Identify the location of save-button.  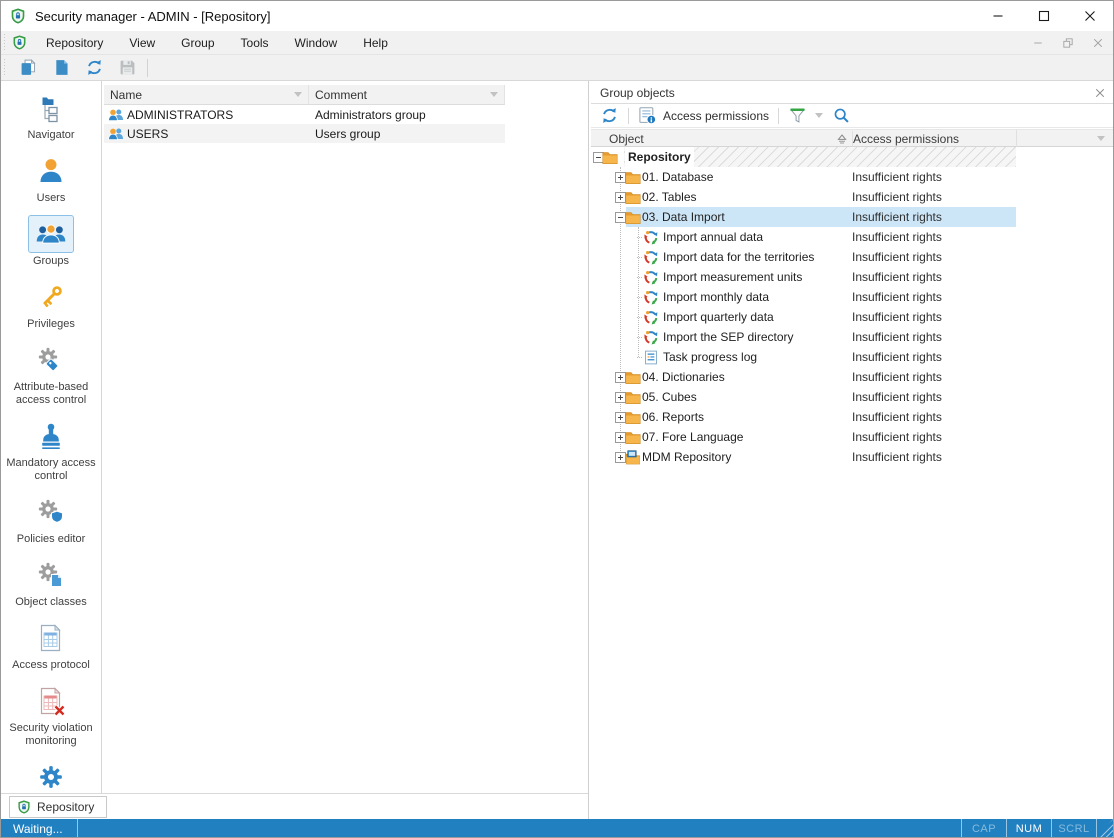
(127, 68).